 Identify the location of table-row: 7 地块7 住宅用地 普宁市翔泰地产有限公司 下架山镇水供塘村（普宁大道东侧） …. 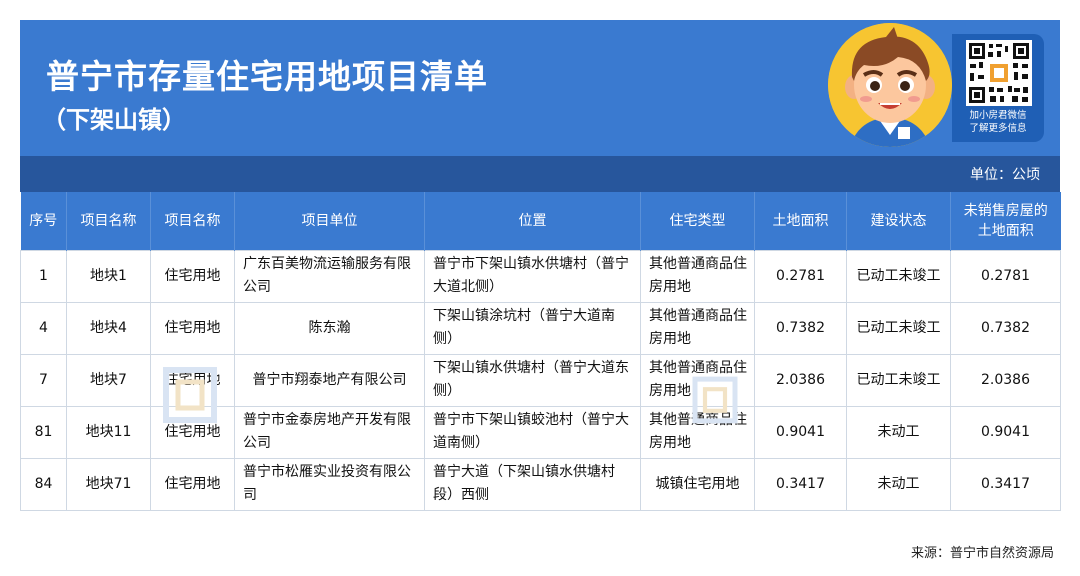
(541, 380).